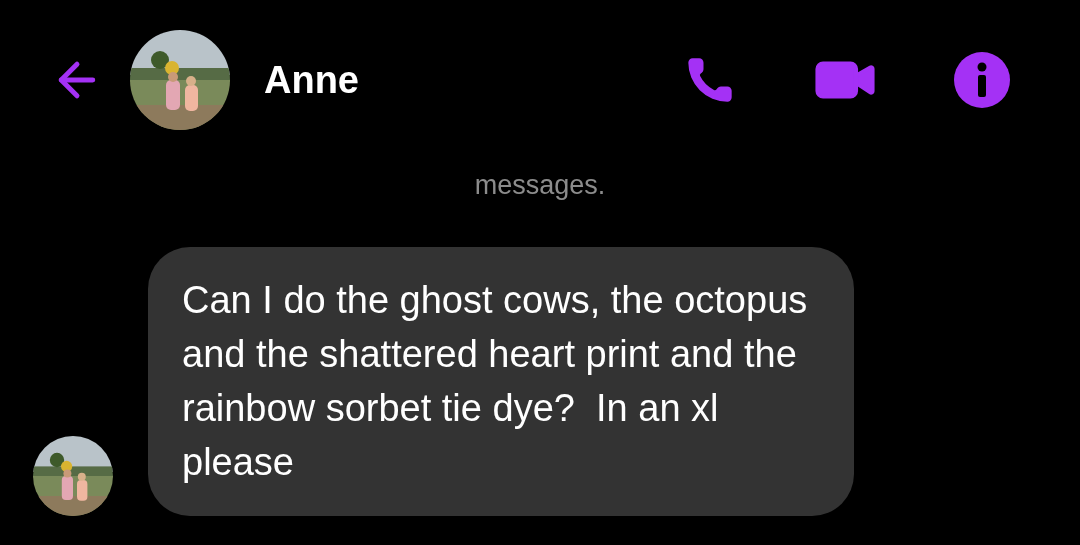 The height and width of the screenshot is (545, 1080). I want to click on contact-name: Anne, so click(312, 80).